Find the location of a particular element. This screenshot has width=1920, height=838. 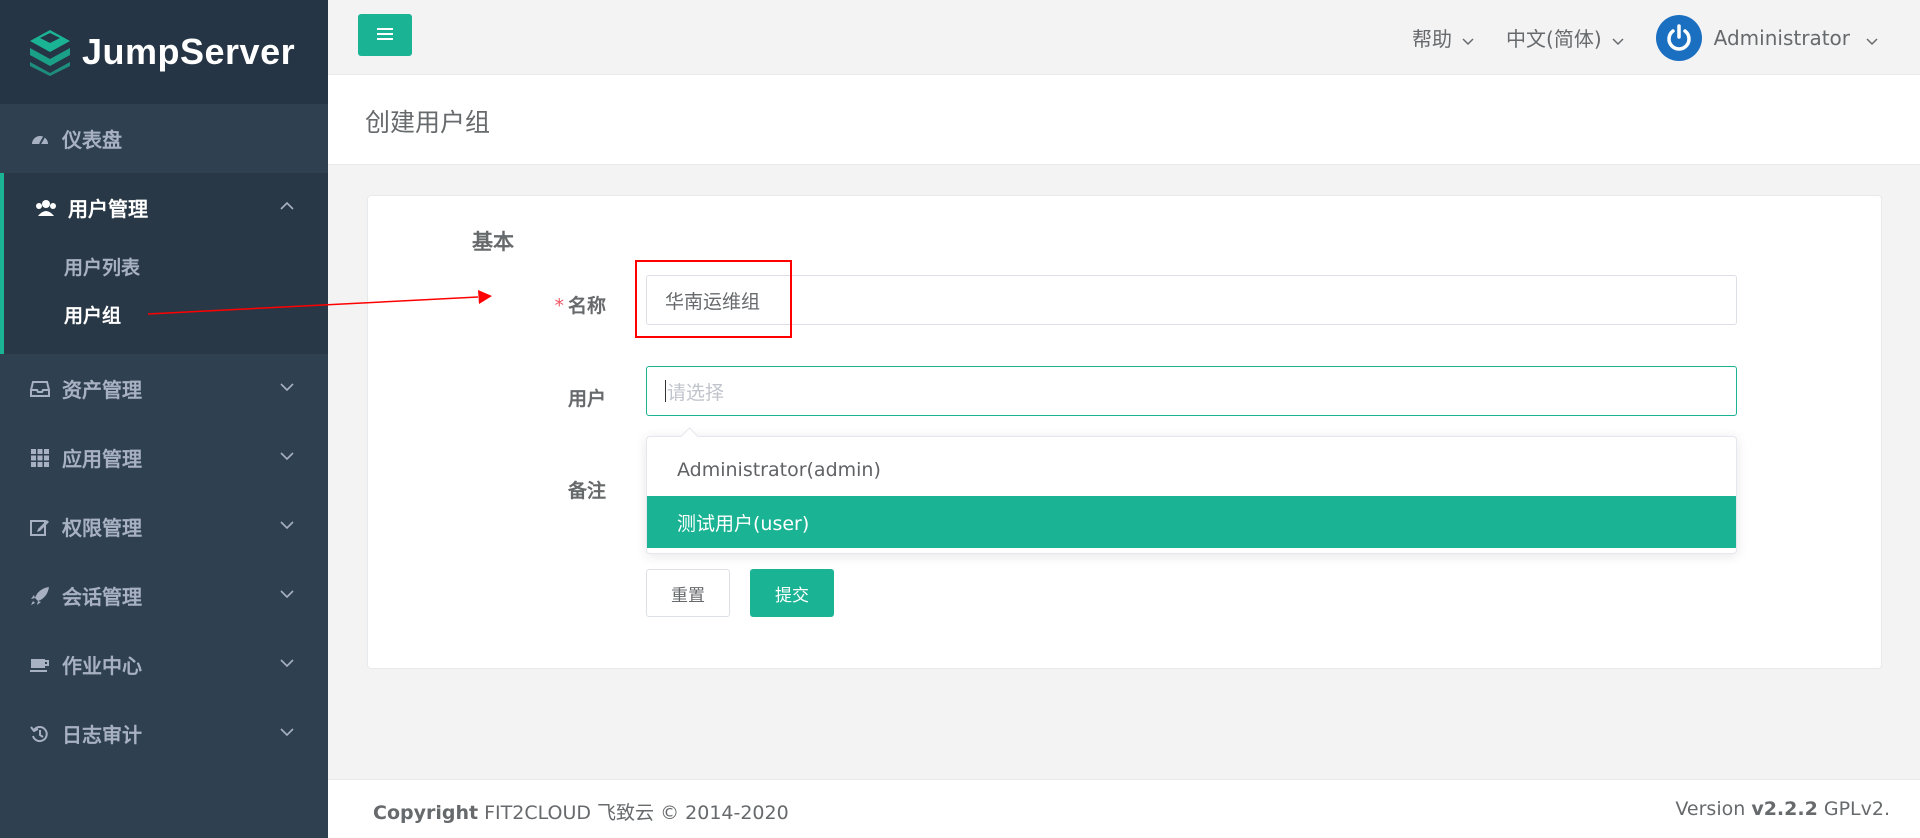

sidebar-item-users: 用户管理 is located at coordinates (166, 207).